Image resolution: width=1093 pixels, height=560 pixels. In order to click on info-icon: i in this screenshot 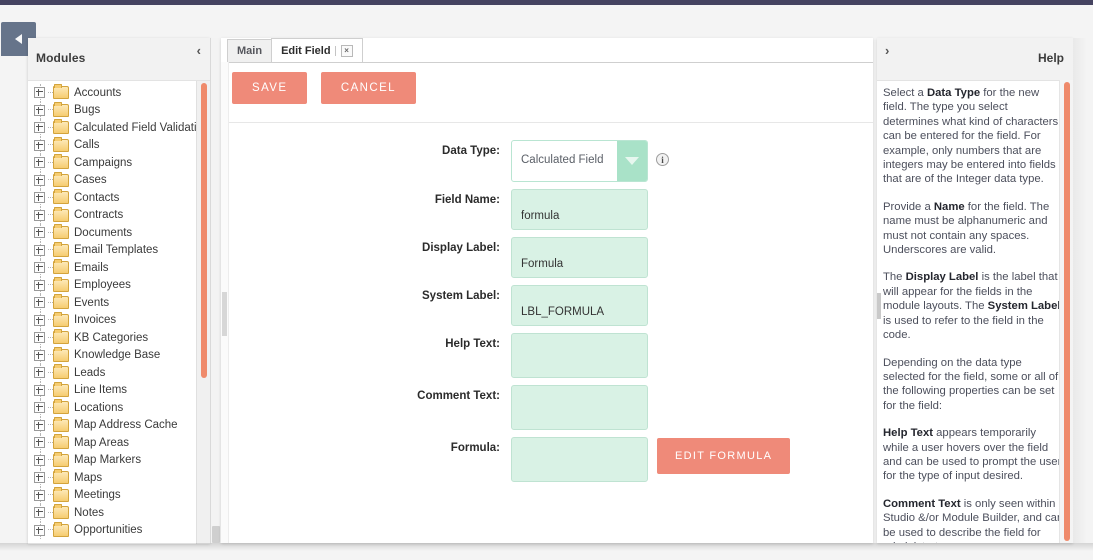, I will do `click(662, 159)`.